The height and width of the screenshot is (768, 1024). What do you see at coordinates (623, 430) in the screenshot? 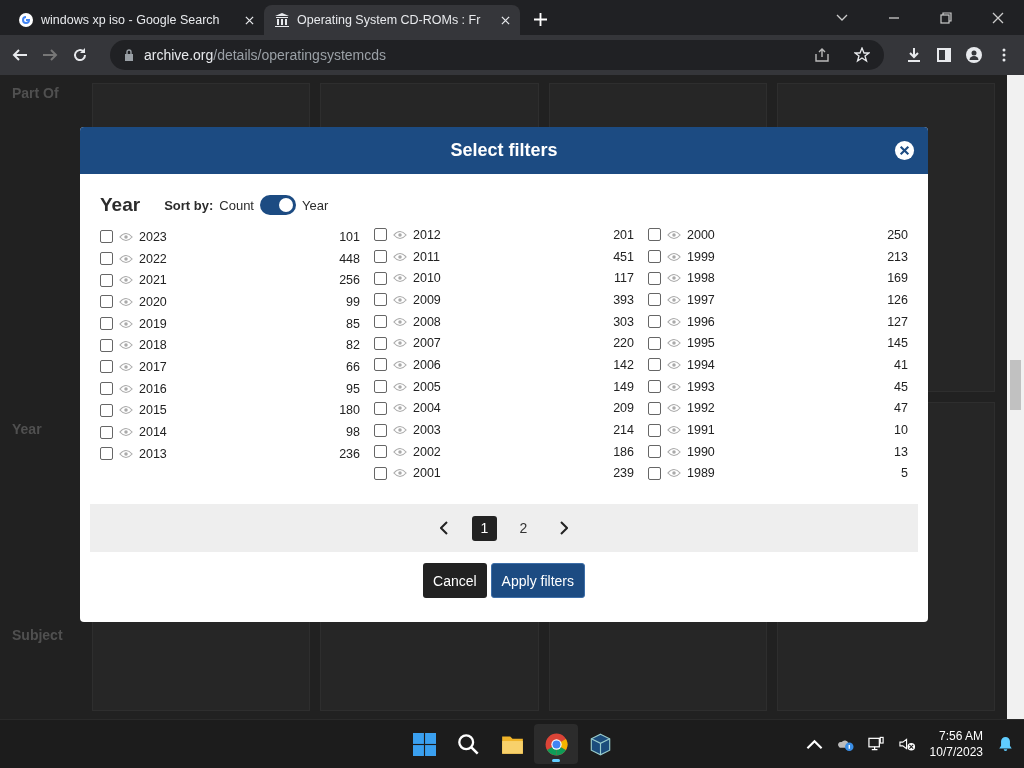
I see `count-label: 214` at bounding box center [623, 430].